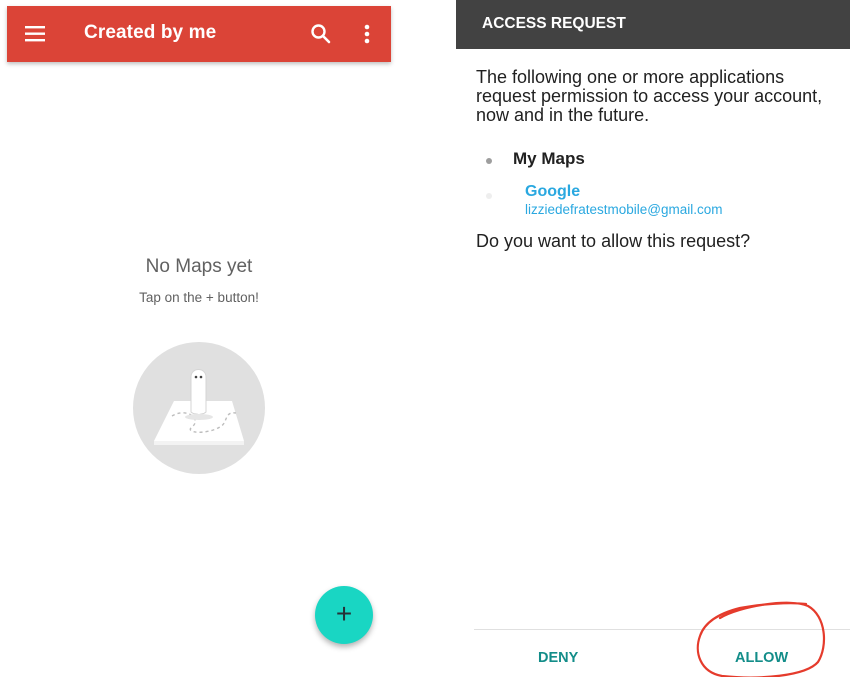 This screenshot has width=850, height=677. What do you see at coordinates (662, 629) in the screenshot?
I see `button-divider` at bounding box center [662, 629].